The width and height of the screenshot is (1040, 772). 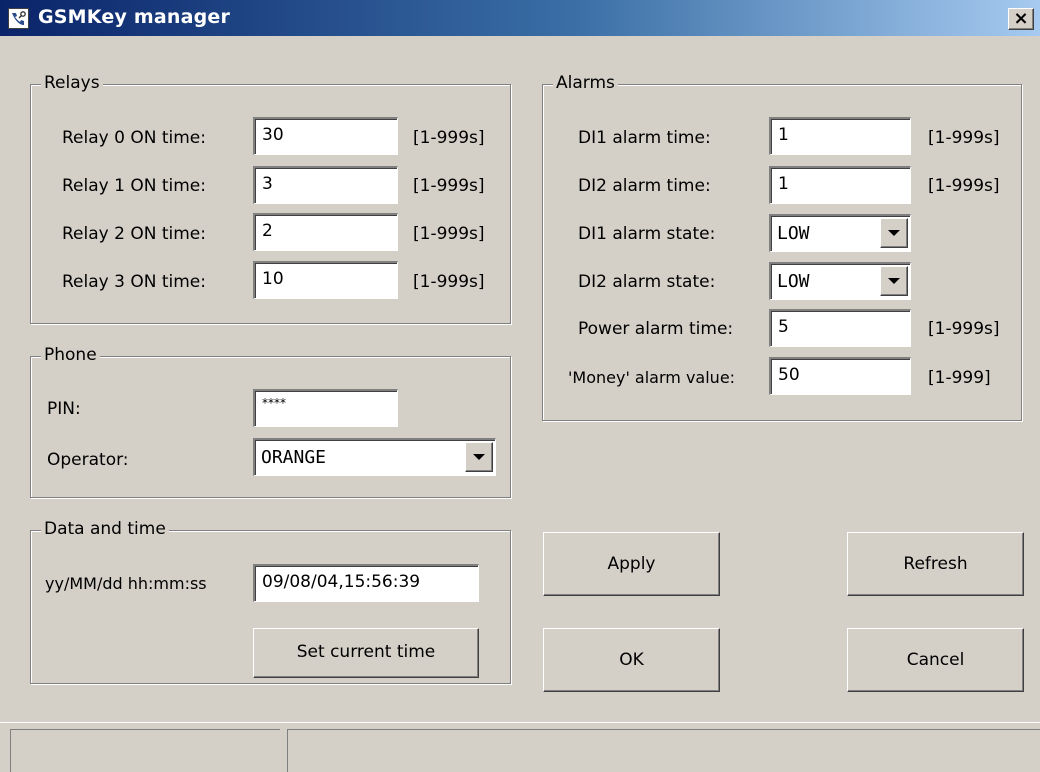 What do you see at coordinates (840, 136) in the screenshot?
I see `di1-alarm-time-input: 1` at bounding box center [840, 136].